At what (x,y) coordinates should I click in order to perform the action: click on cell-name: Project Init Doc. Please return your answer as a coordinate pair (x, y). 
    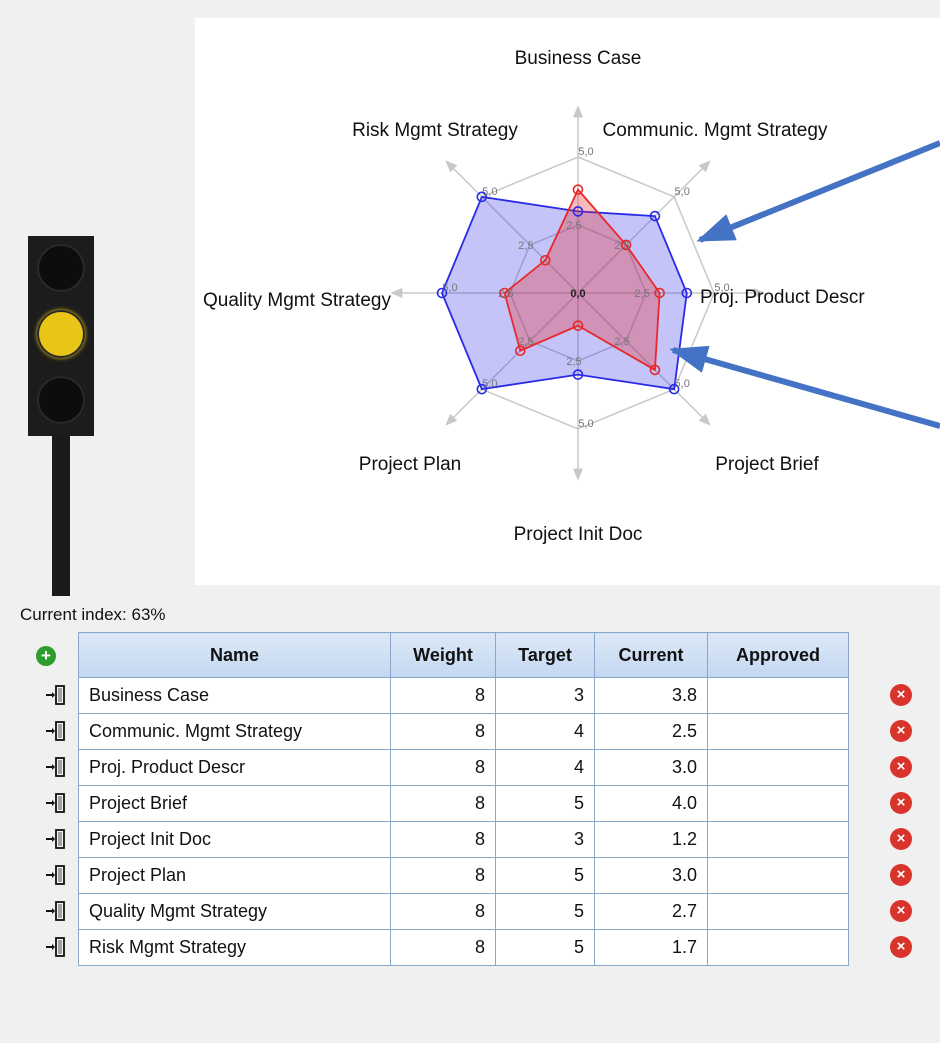
    Looking at the image, I should click on (234, 839).